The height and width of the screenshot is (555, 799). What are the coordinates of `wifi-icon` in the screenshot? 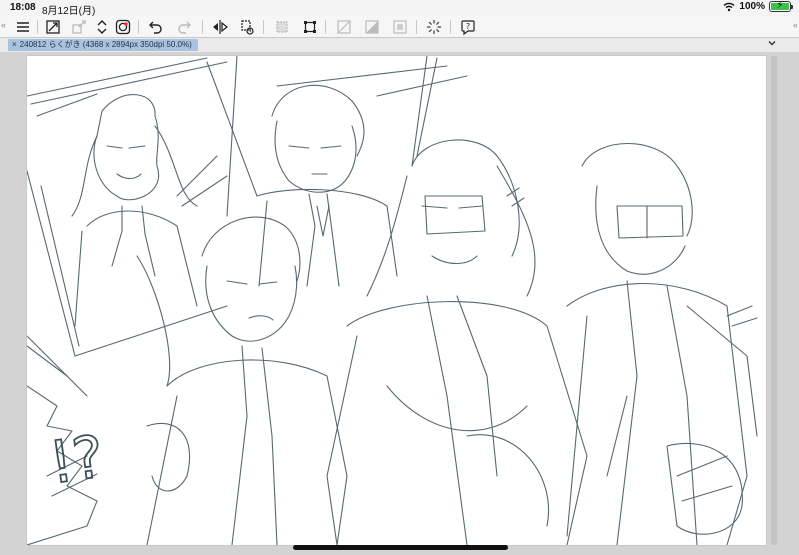 It's located at (729, 6).